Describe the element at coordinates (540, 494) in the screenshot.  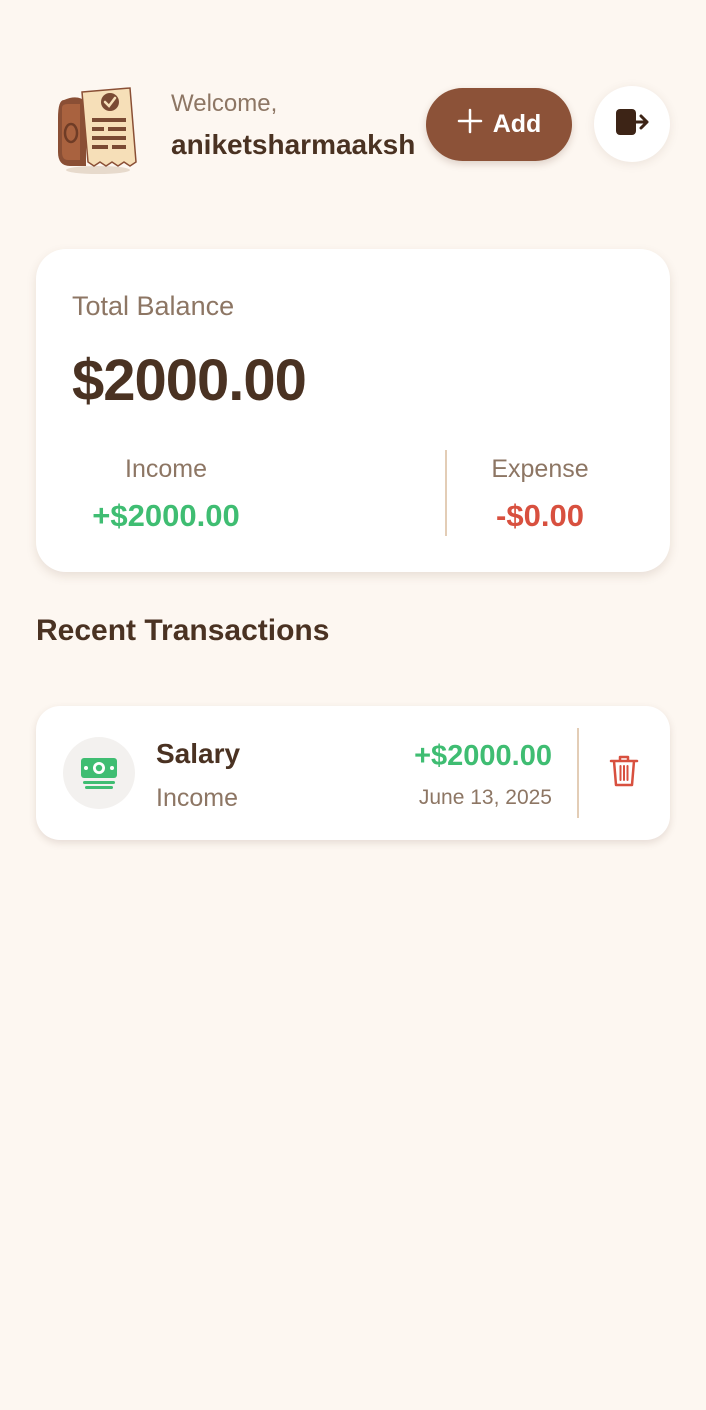
I see `expense-summary: Expense -$0.00` at that location.